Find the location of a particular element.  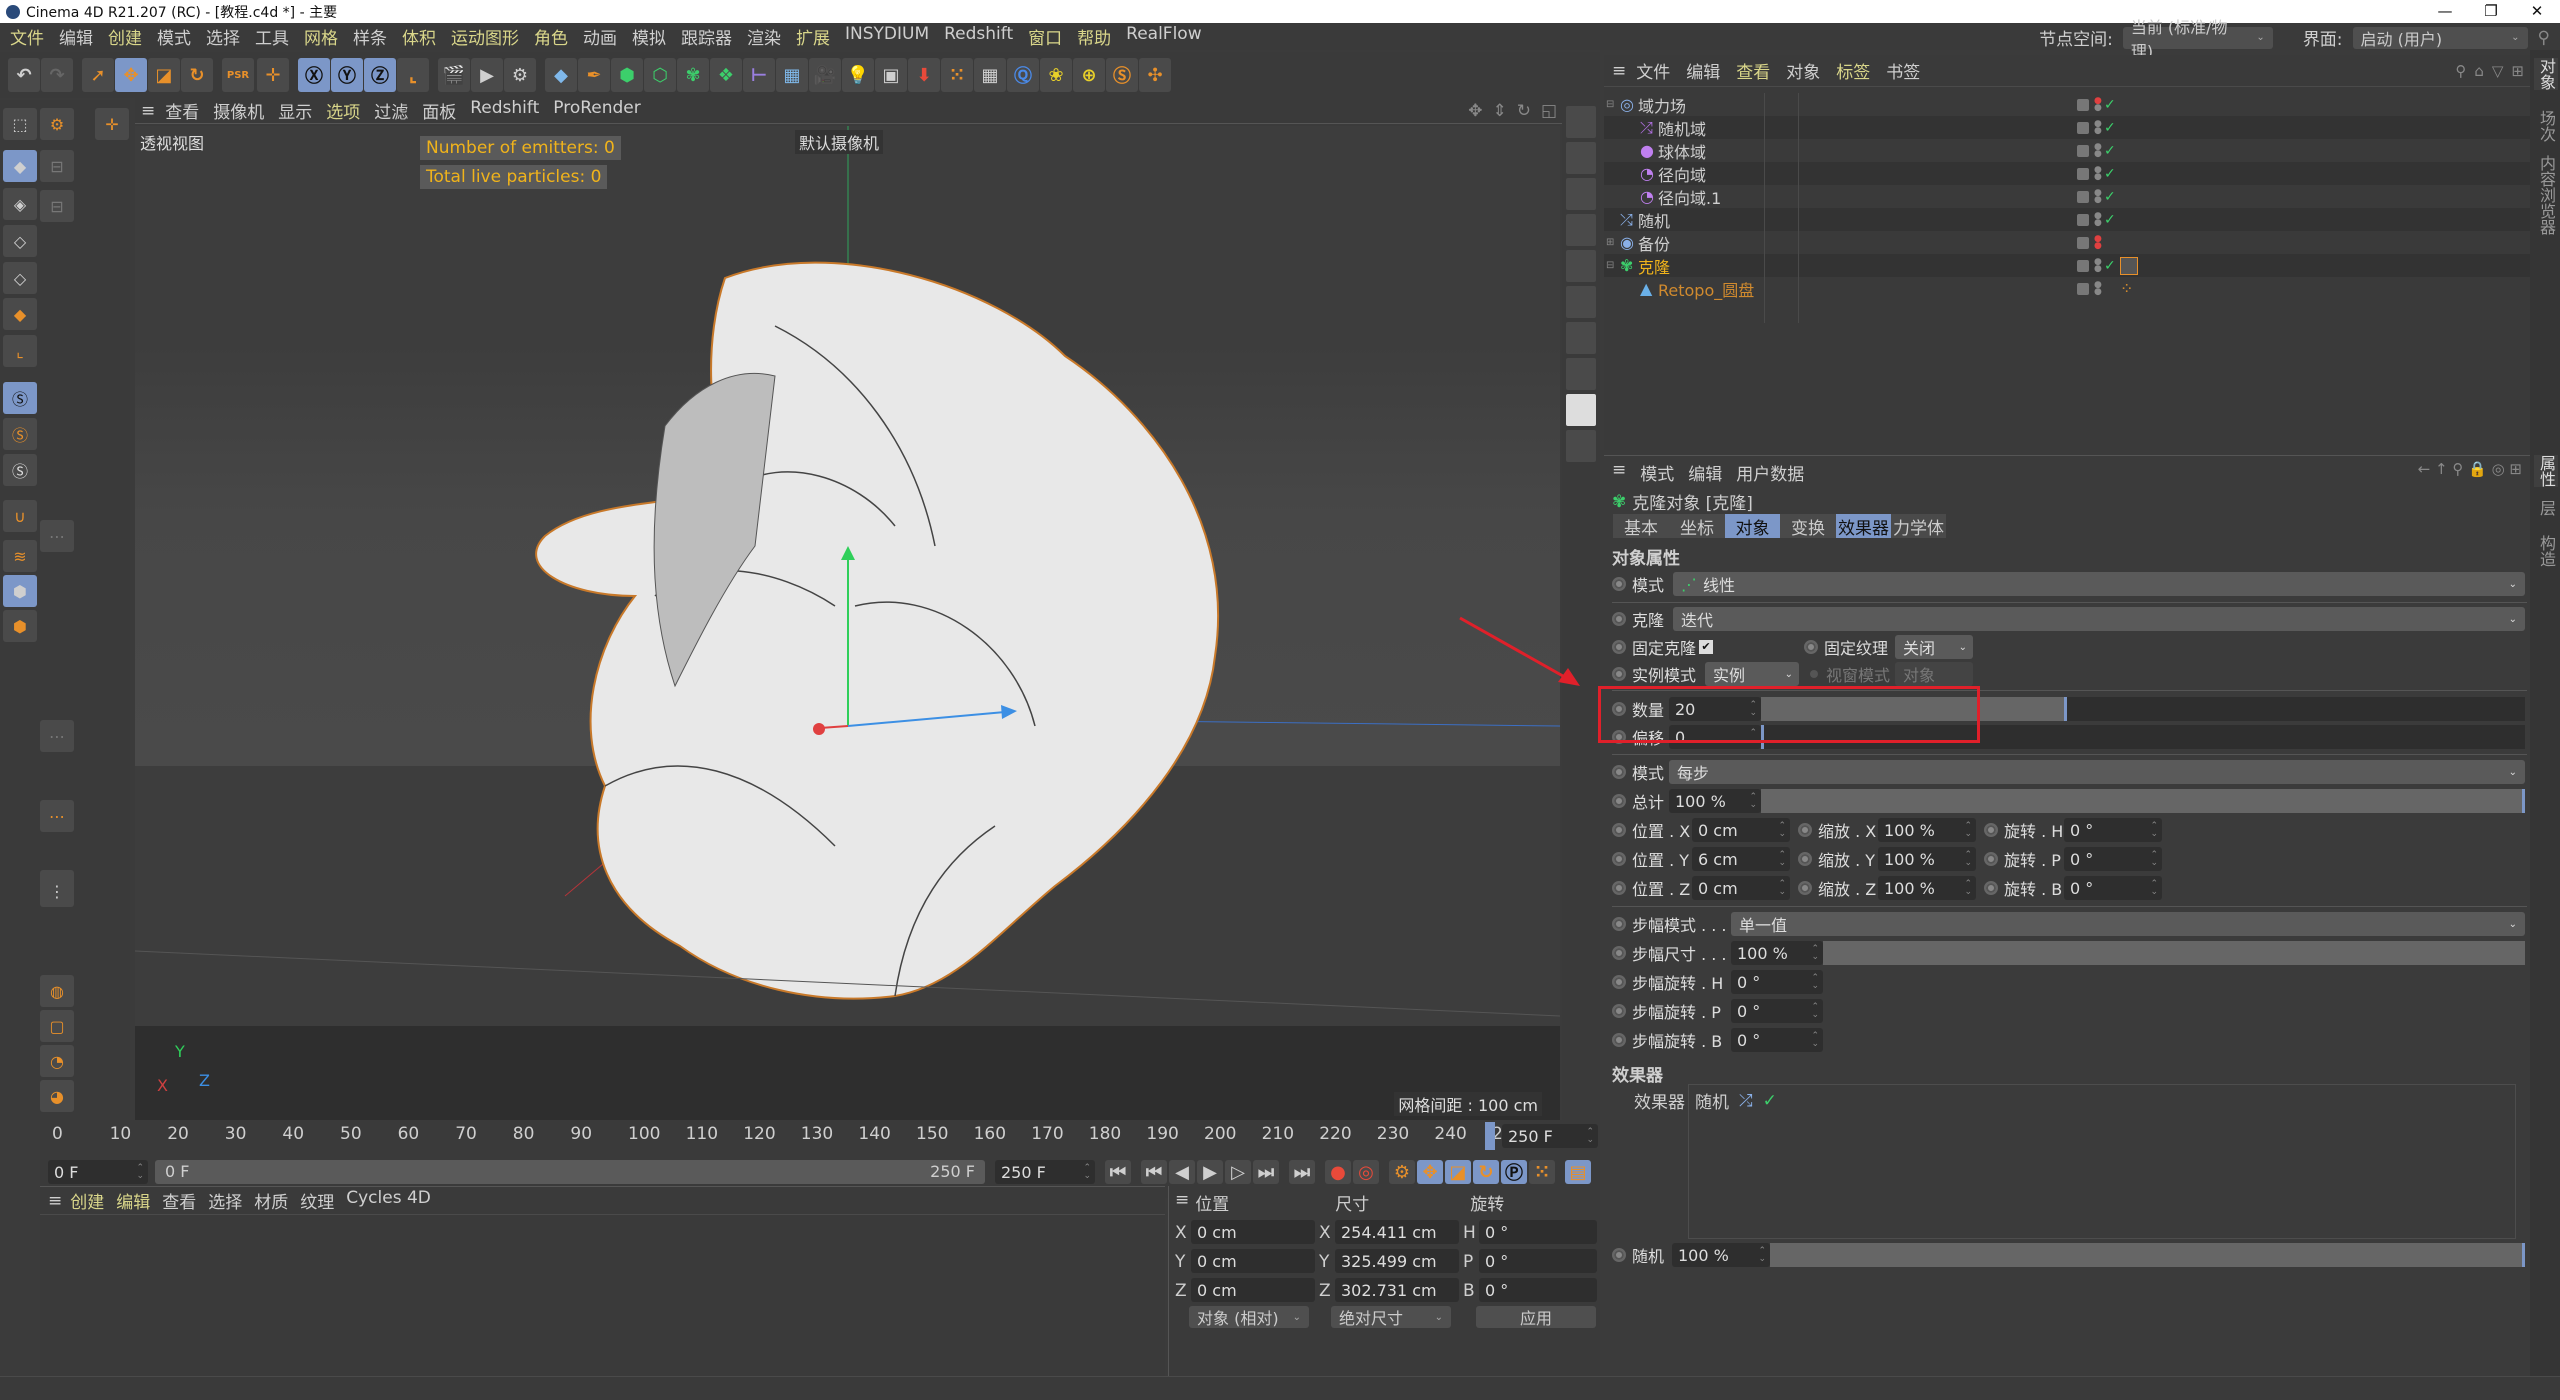

material-menu-item: 选择 is located at coordinates (225, 1200).